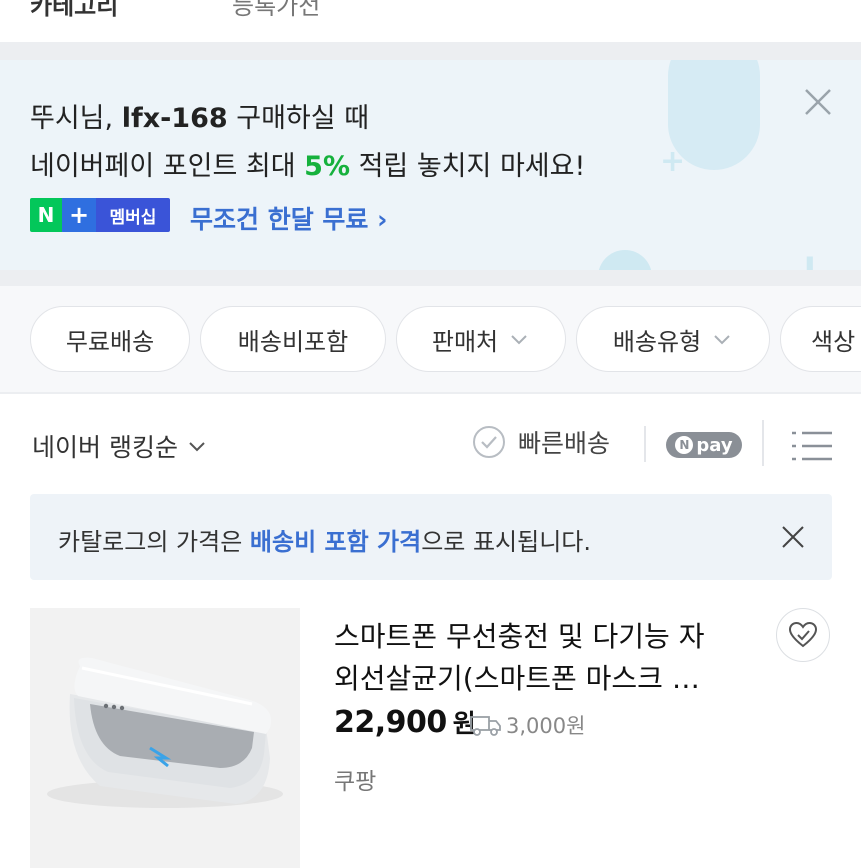  What do you see at coordinates (465, 341) in the screenshot?
I see `chip-label: 판매처` at bounding box center [465, 341].